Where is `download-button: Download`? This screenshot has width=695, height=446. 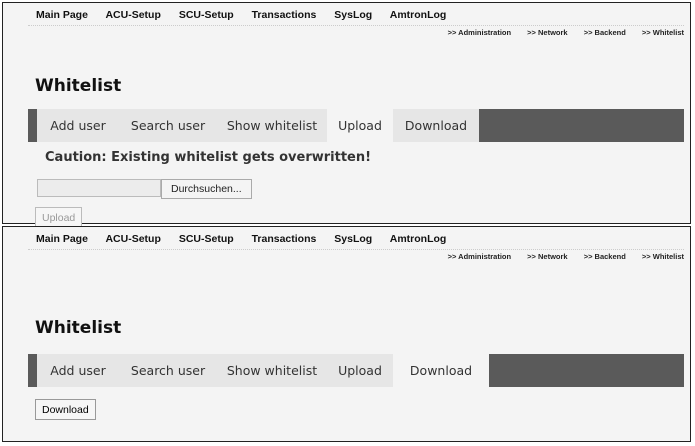
download-button: Download is located at coordinates (65, 409).